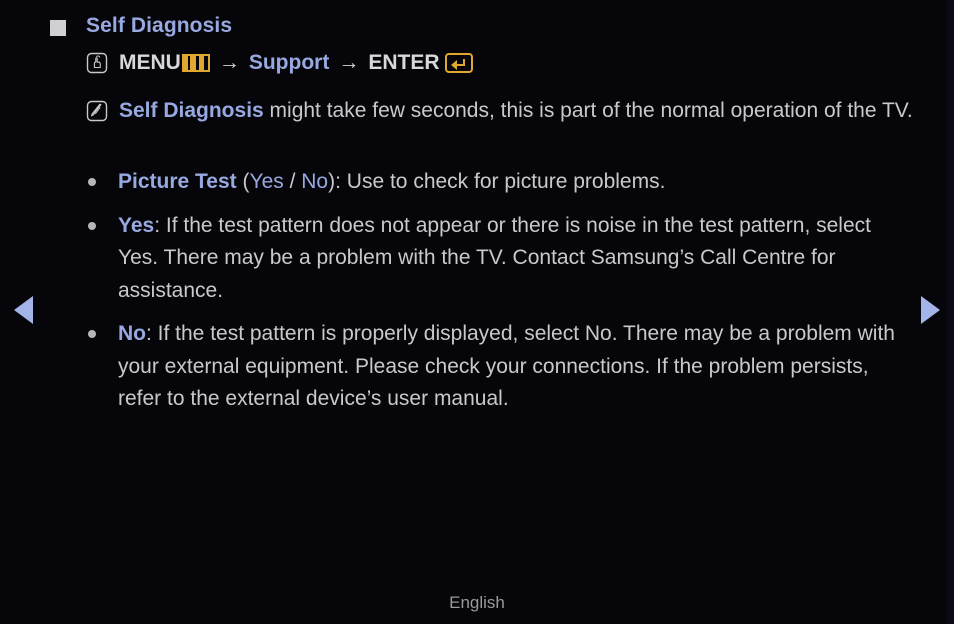  I want to click on picture-test-part-1: (, so click(243, 181).